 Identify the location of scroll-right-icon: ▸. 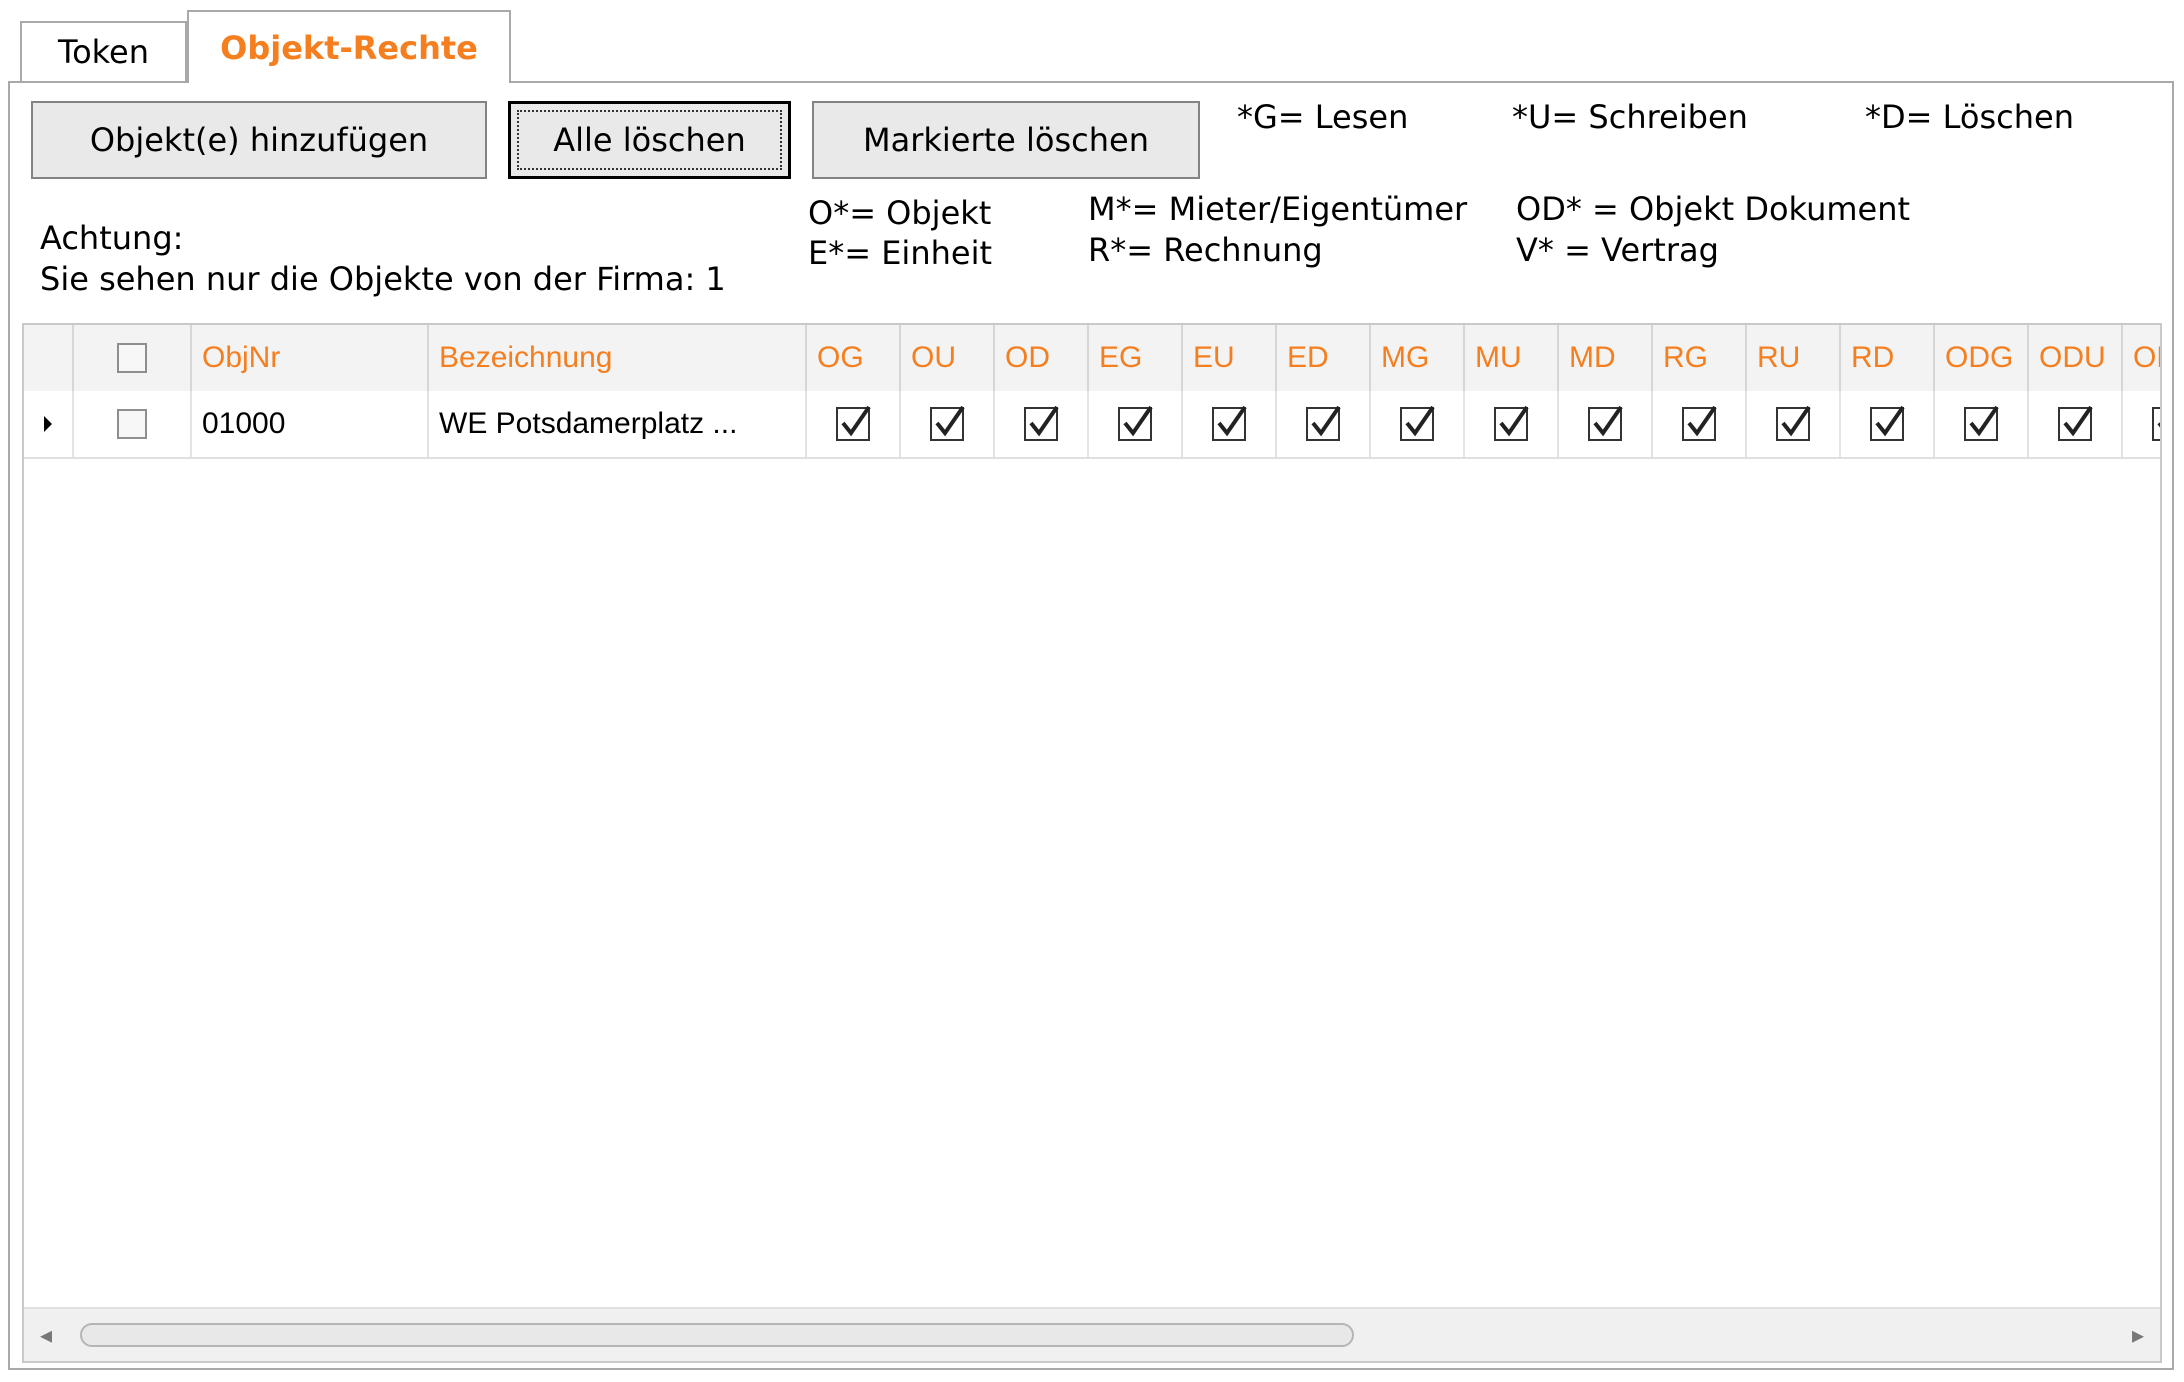
(2138, 1335).